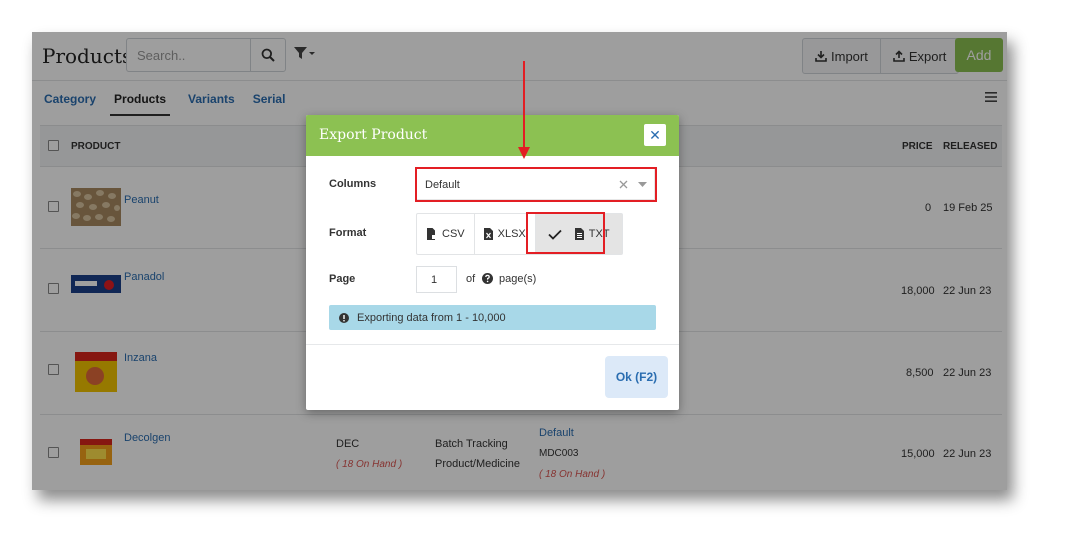  I want to click on ok-button: Ok (F2), so click(636, 377).